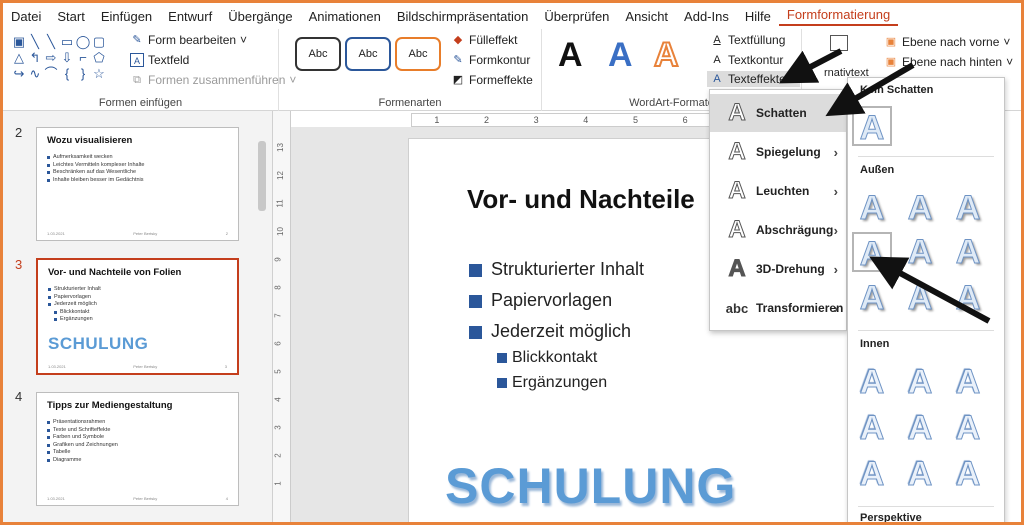 The height and width of the screenshot is (525, 1024). I want to click on brace-left-shape-icon: {, so click(67, 74).